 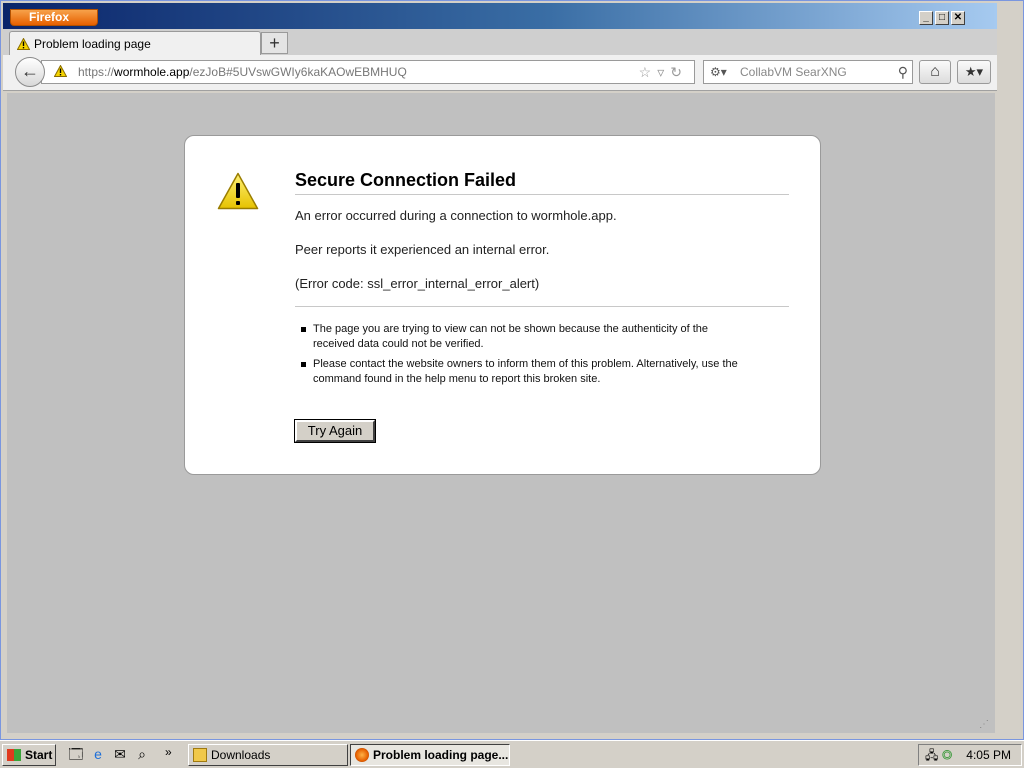 What do you see at coordinates (14, 755) in the screenshot?
I see `windows-logo-icon` at bounding box center [14, 755].